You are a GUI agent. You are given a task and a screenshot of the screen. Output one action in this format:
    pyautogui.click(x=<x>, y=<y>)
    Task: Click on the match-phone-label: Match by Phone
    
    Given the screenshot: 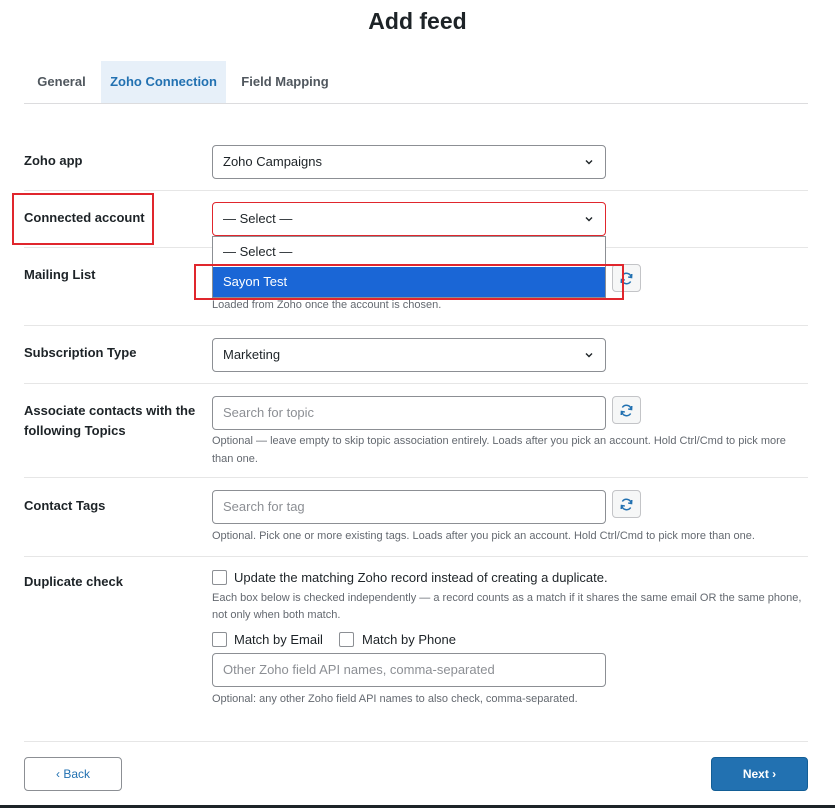 What is the action you would take?
    pyautogui.click(x=409, y=639)
    